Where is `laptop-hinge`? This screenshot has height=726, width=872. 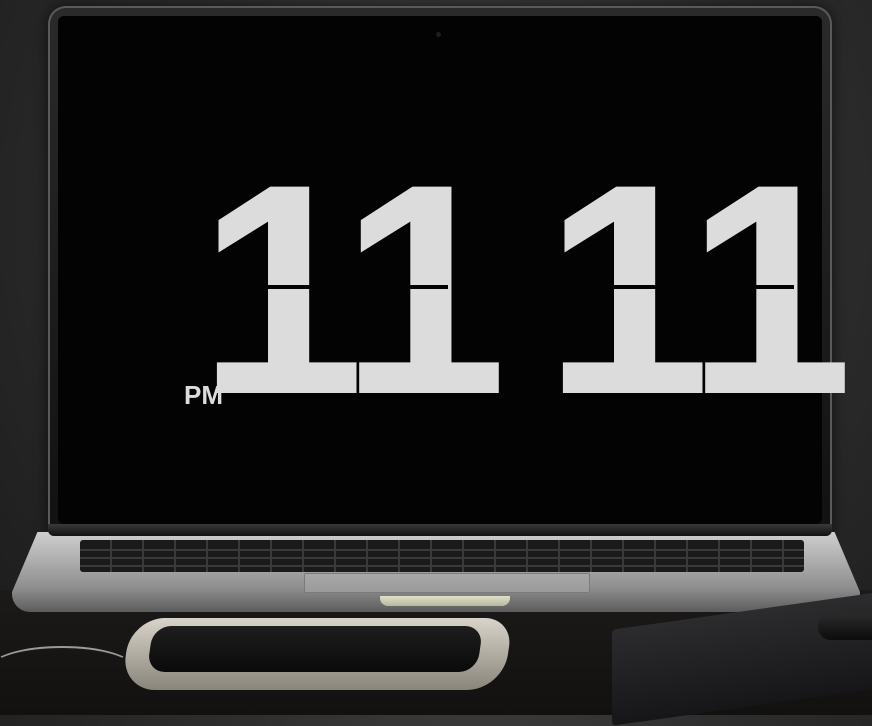
laptop-hinge is located at coordinates (440, 530).